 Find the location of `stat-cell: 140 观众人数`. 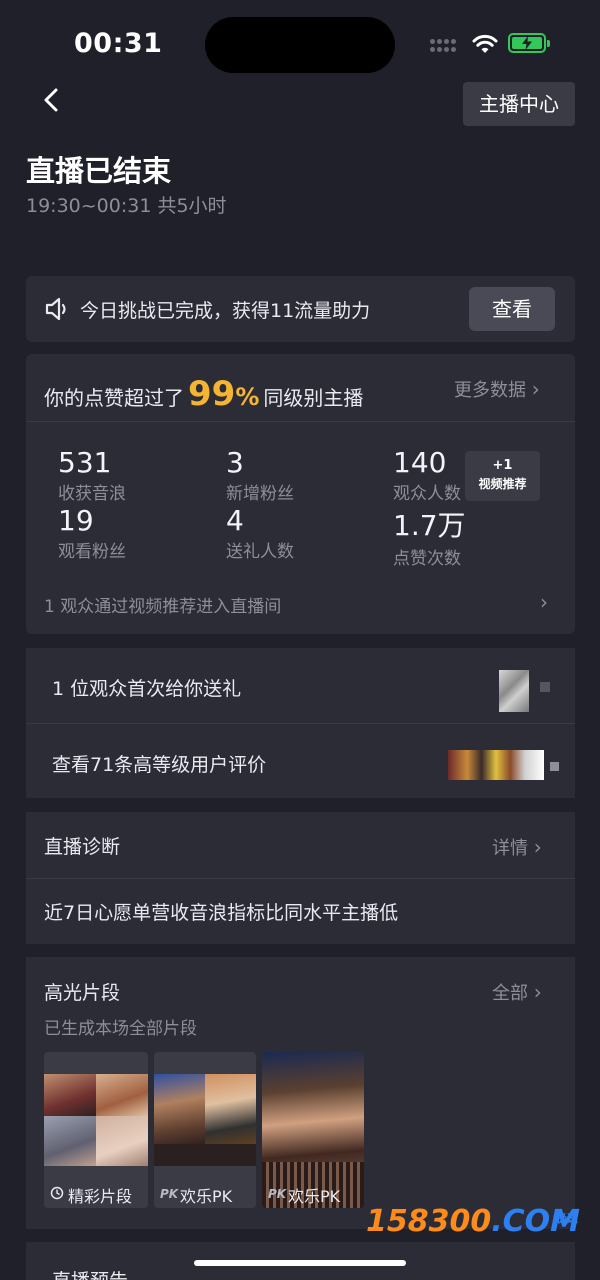

stat-cell: 140 观众人数 is located at coordinates (427, 475).